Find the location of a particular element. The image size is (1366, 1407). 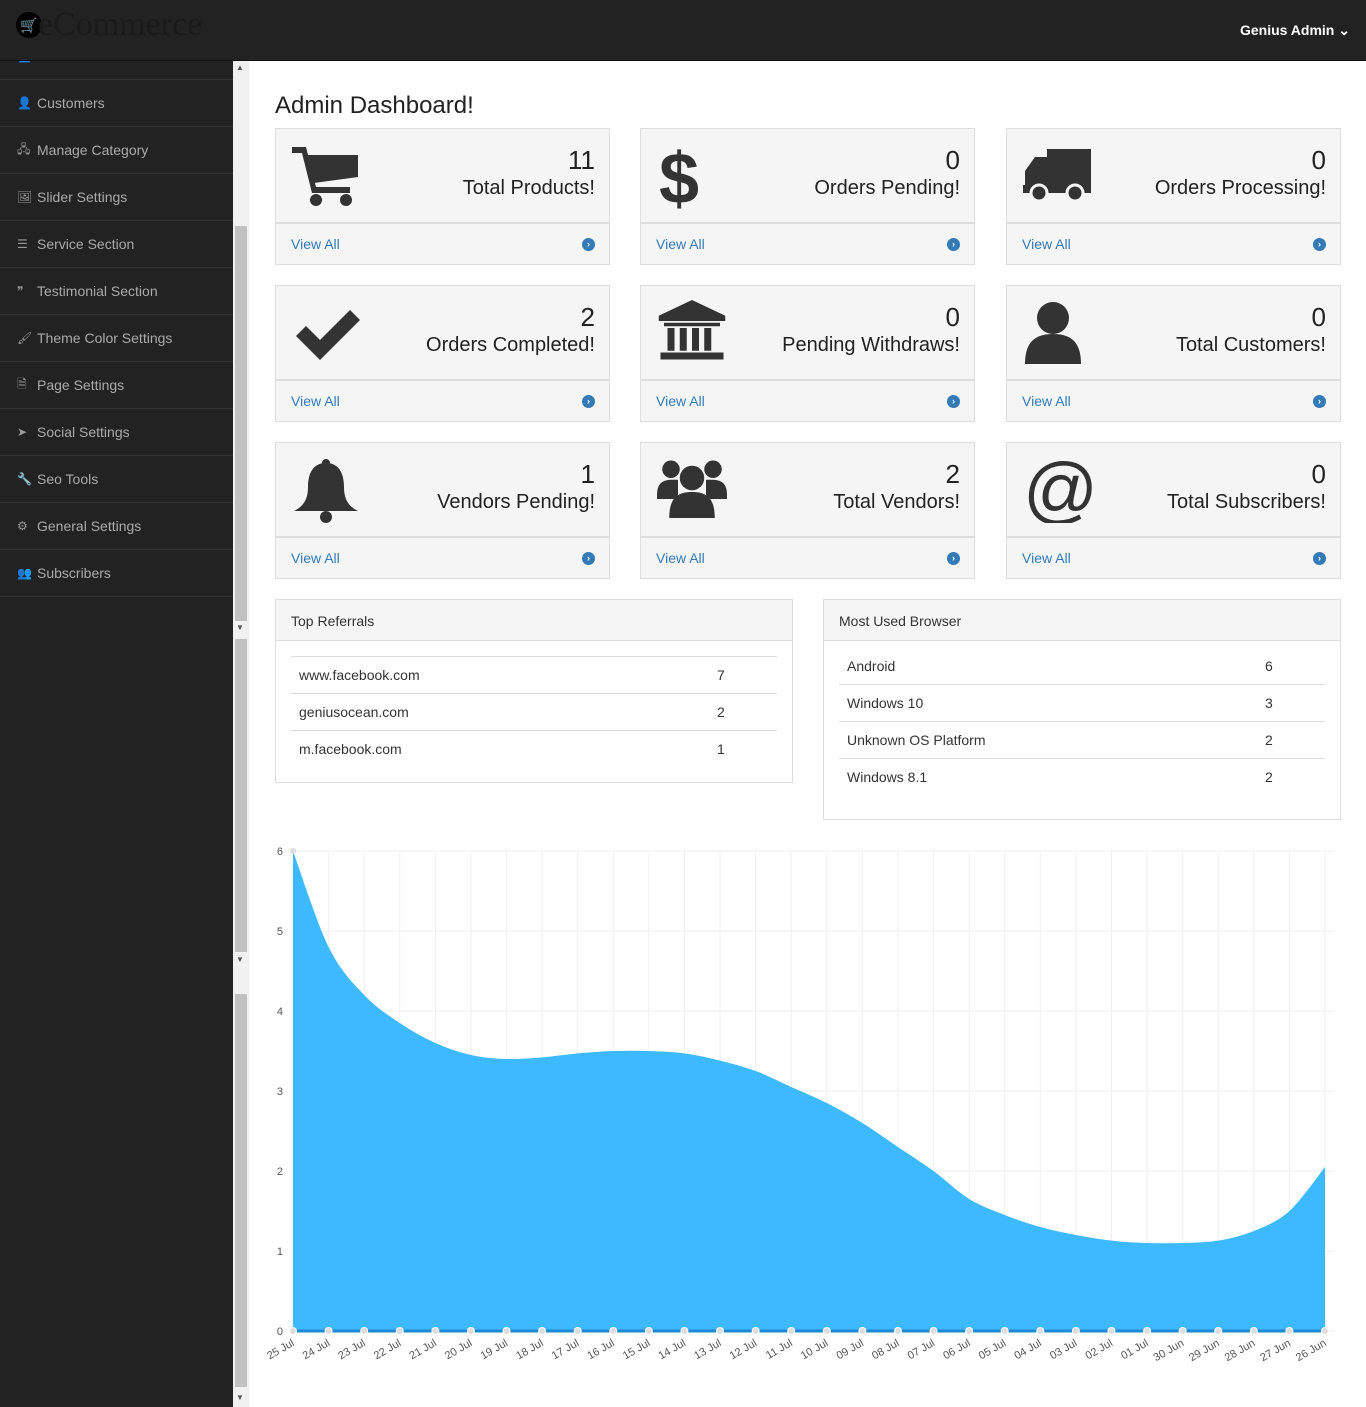

stat-label: Total Products! is located at coordinates (528, 188).